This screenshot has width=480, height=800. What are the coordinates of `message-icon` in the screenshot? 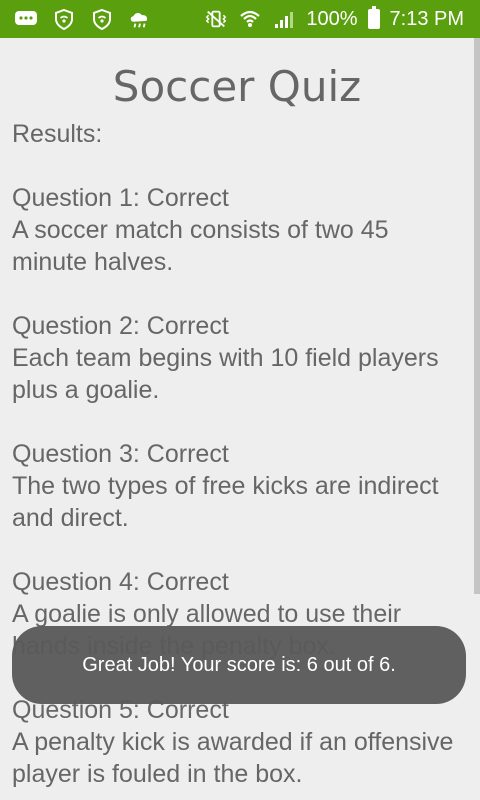 It's located at (26, 19).